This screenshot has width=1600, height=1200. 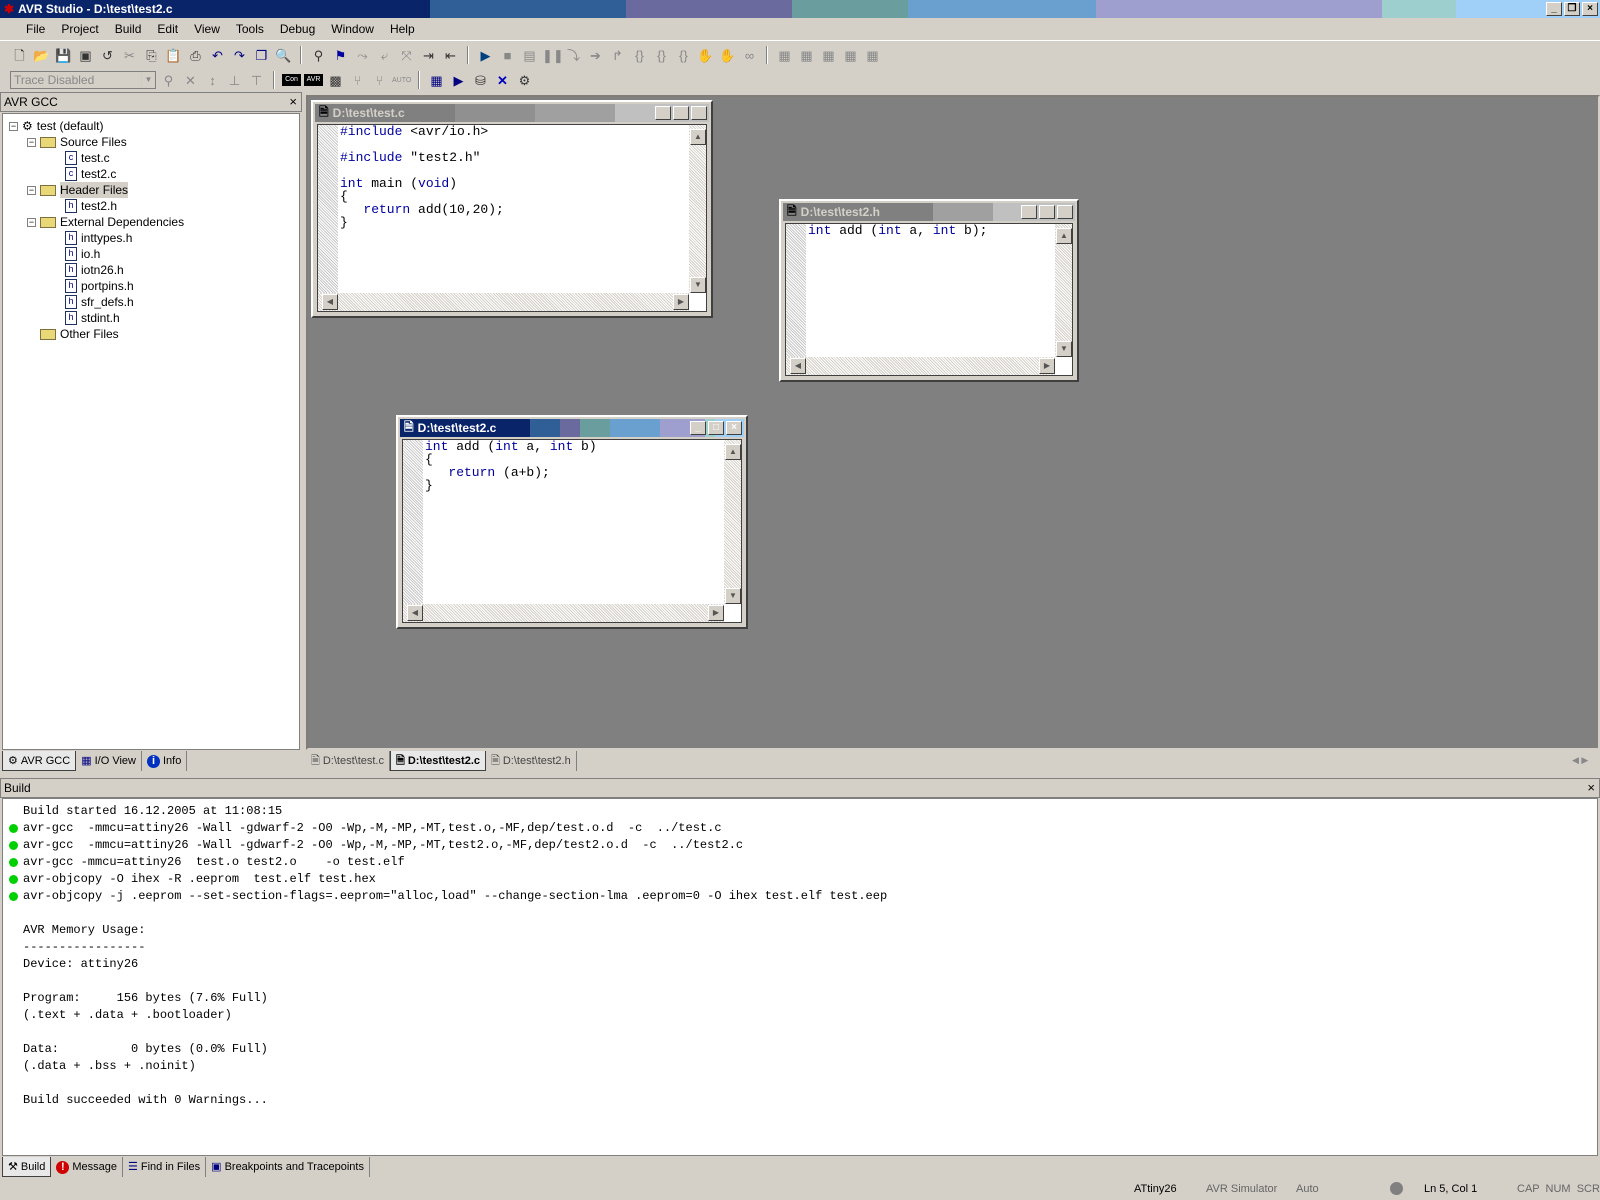 I want to click on bookmark-icon: ⚑, so click(x=340, y=55).